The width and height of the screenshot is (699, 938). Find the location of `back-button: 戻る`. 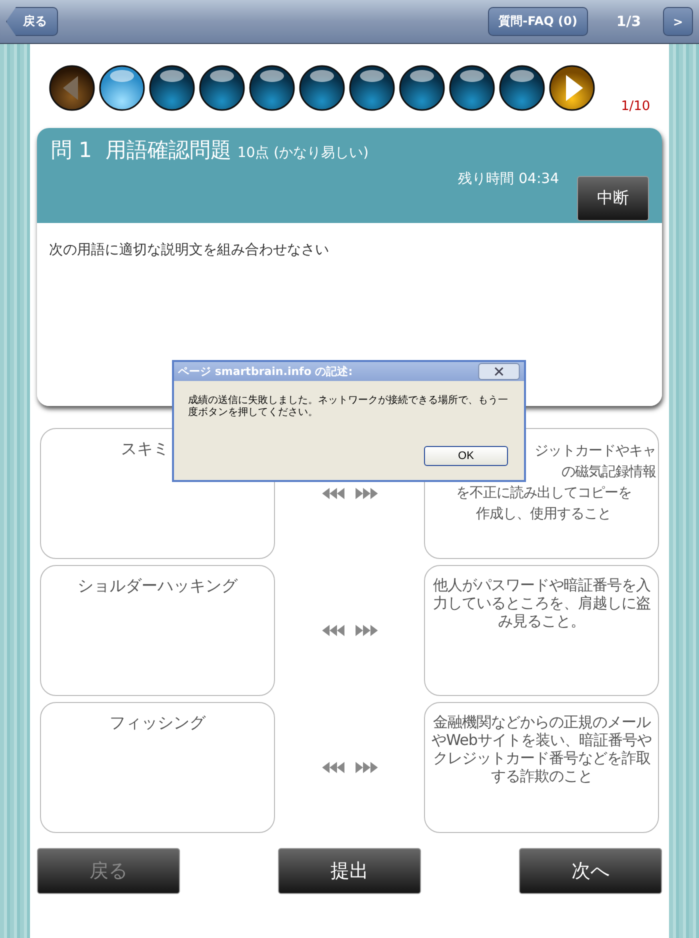

back-button: 戻る is located at coordinates (32, 21).